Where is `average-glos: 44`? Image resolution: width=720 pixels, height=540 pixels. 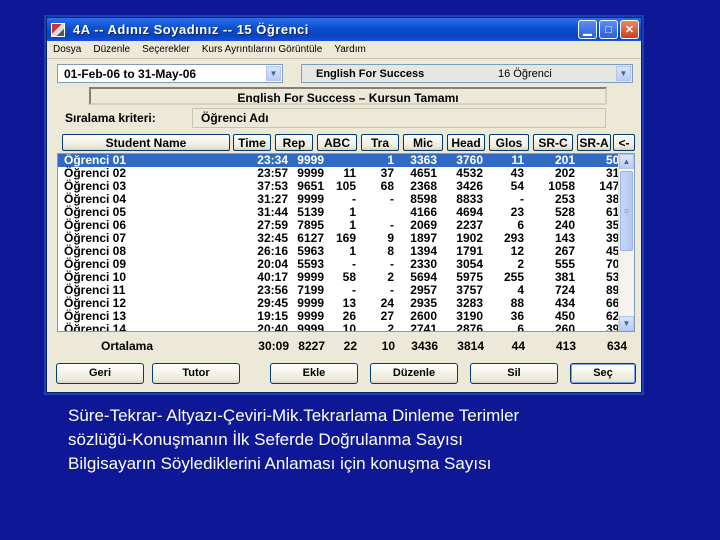
average-glos: 44 is located at coordinates (518, 346).